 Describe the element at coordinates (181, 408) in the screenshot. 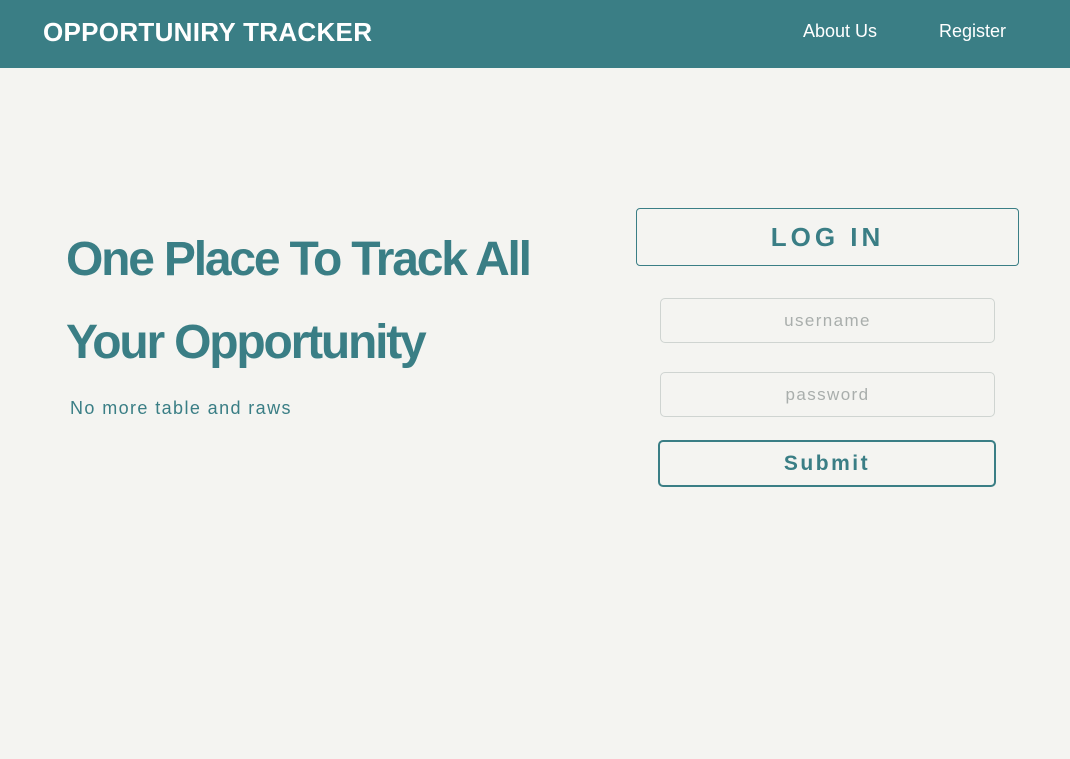

I see `hero-tagline: No more table and raws` at that location.